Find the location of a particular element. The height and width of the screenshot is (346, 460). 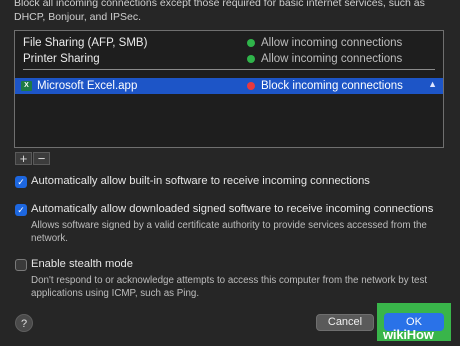

app-status-label: Block incoming connections is located at coordinates (332, 86).